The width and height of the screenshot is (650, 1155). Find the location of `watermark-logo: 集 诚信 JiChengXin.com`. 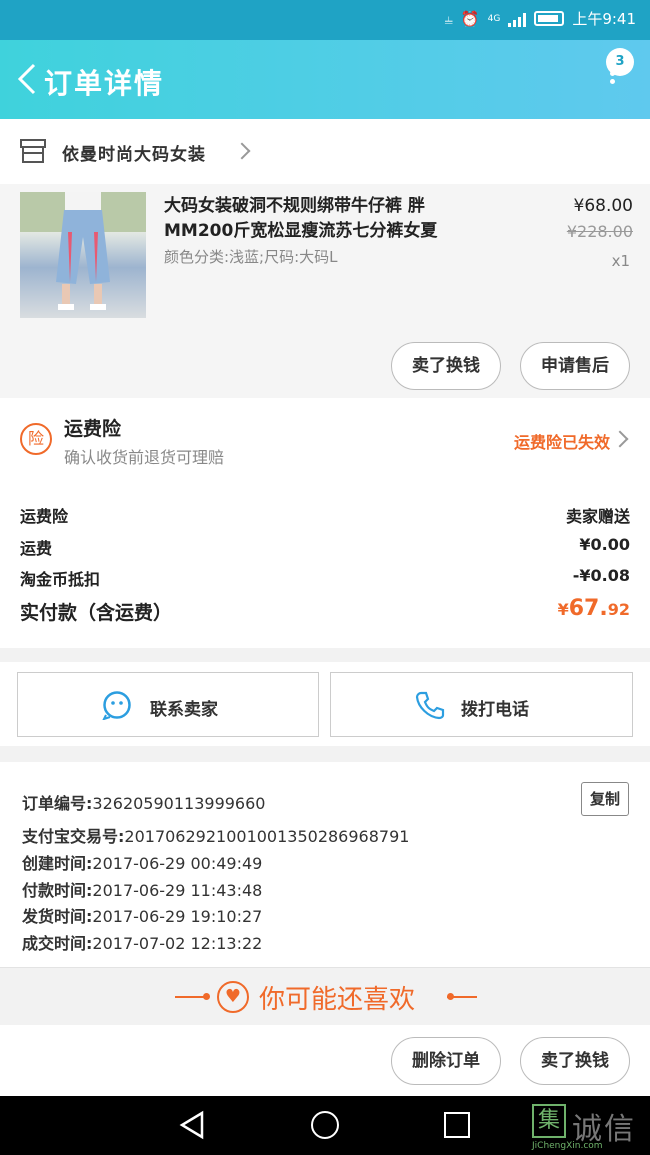

watermark-logo: 集 诚信 JiChengXin.com is located at coordinates (591, 1127).